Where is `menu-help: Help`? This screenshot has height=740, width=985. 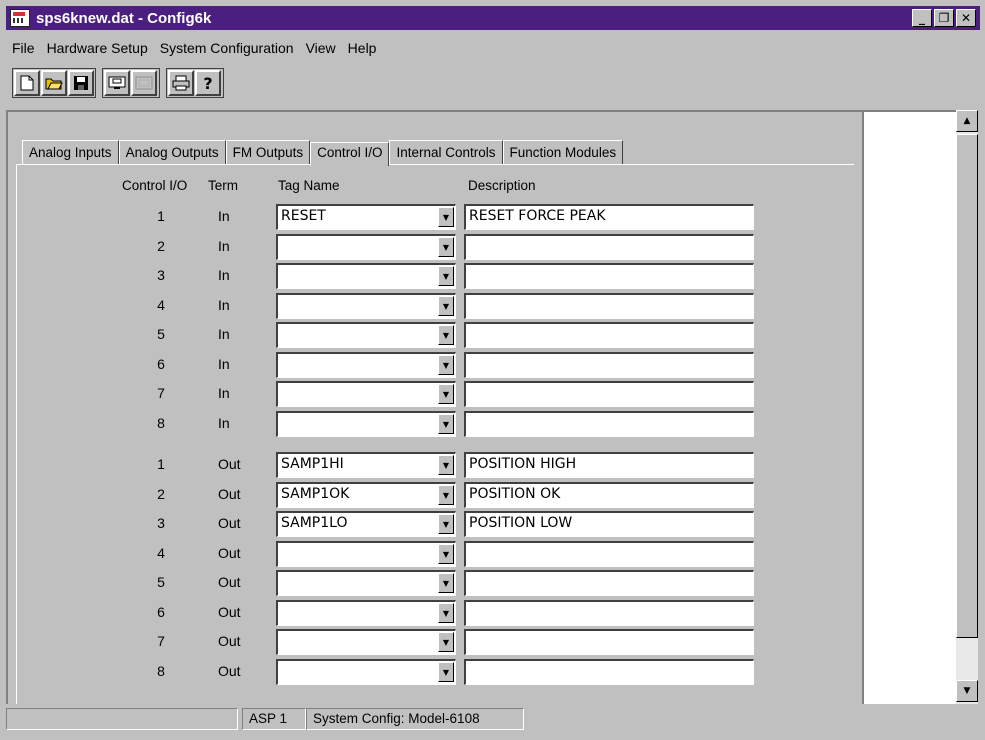
menu-help: Help is located at coordinates (362, 48).